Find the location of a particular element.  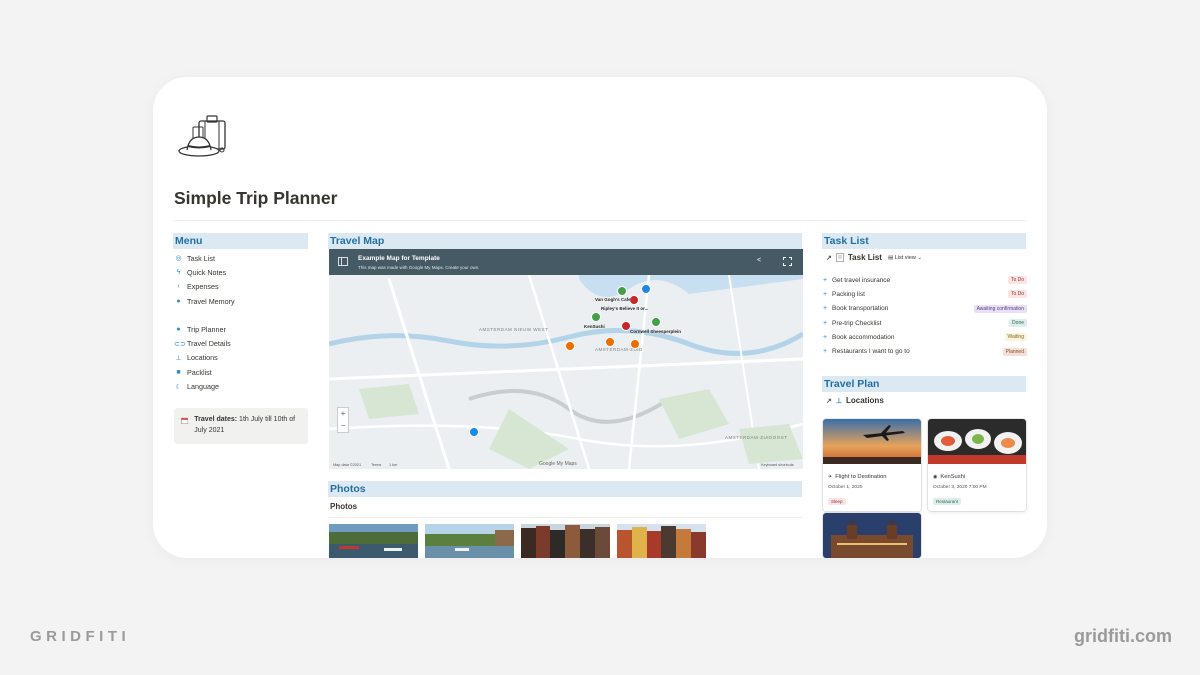

photo-canal-boats-image is located at coordinates (469, 541).